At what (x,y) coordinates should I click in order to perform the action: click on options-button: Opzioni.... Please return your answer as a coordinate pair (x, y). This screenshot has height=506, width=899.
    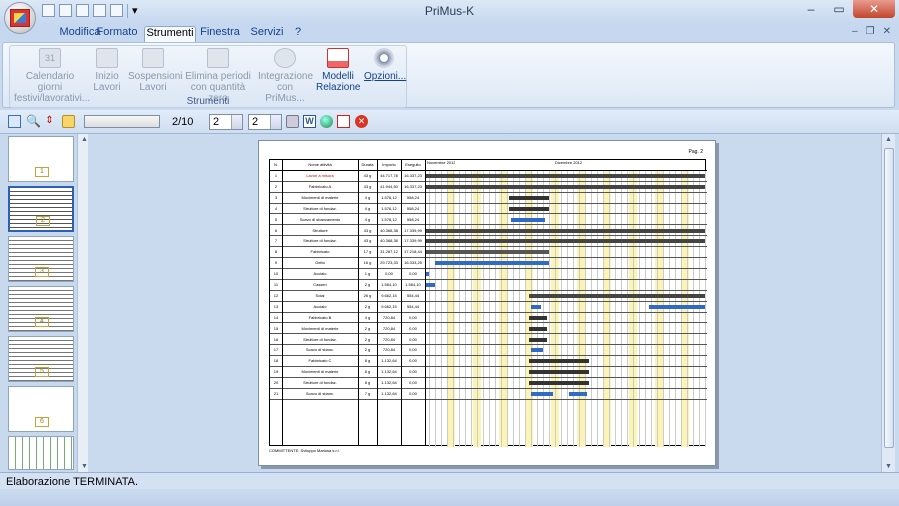
    Looking at the image, I should click on (385, 65).